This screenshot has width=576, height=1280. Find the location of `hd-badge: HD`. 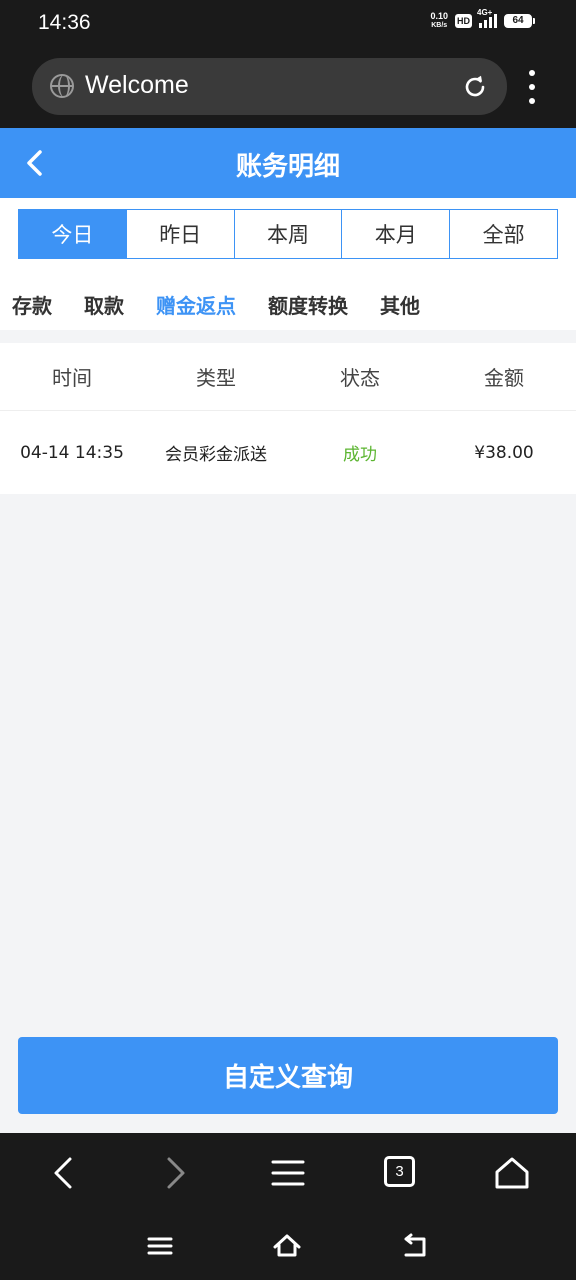

hd-badge: HD is located at coordinates (463, 21).